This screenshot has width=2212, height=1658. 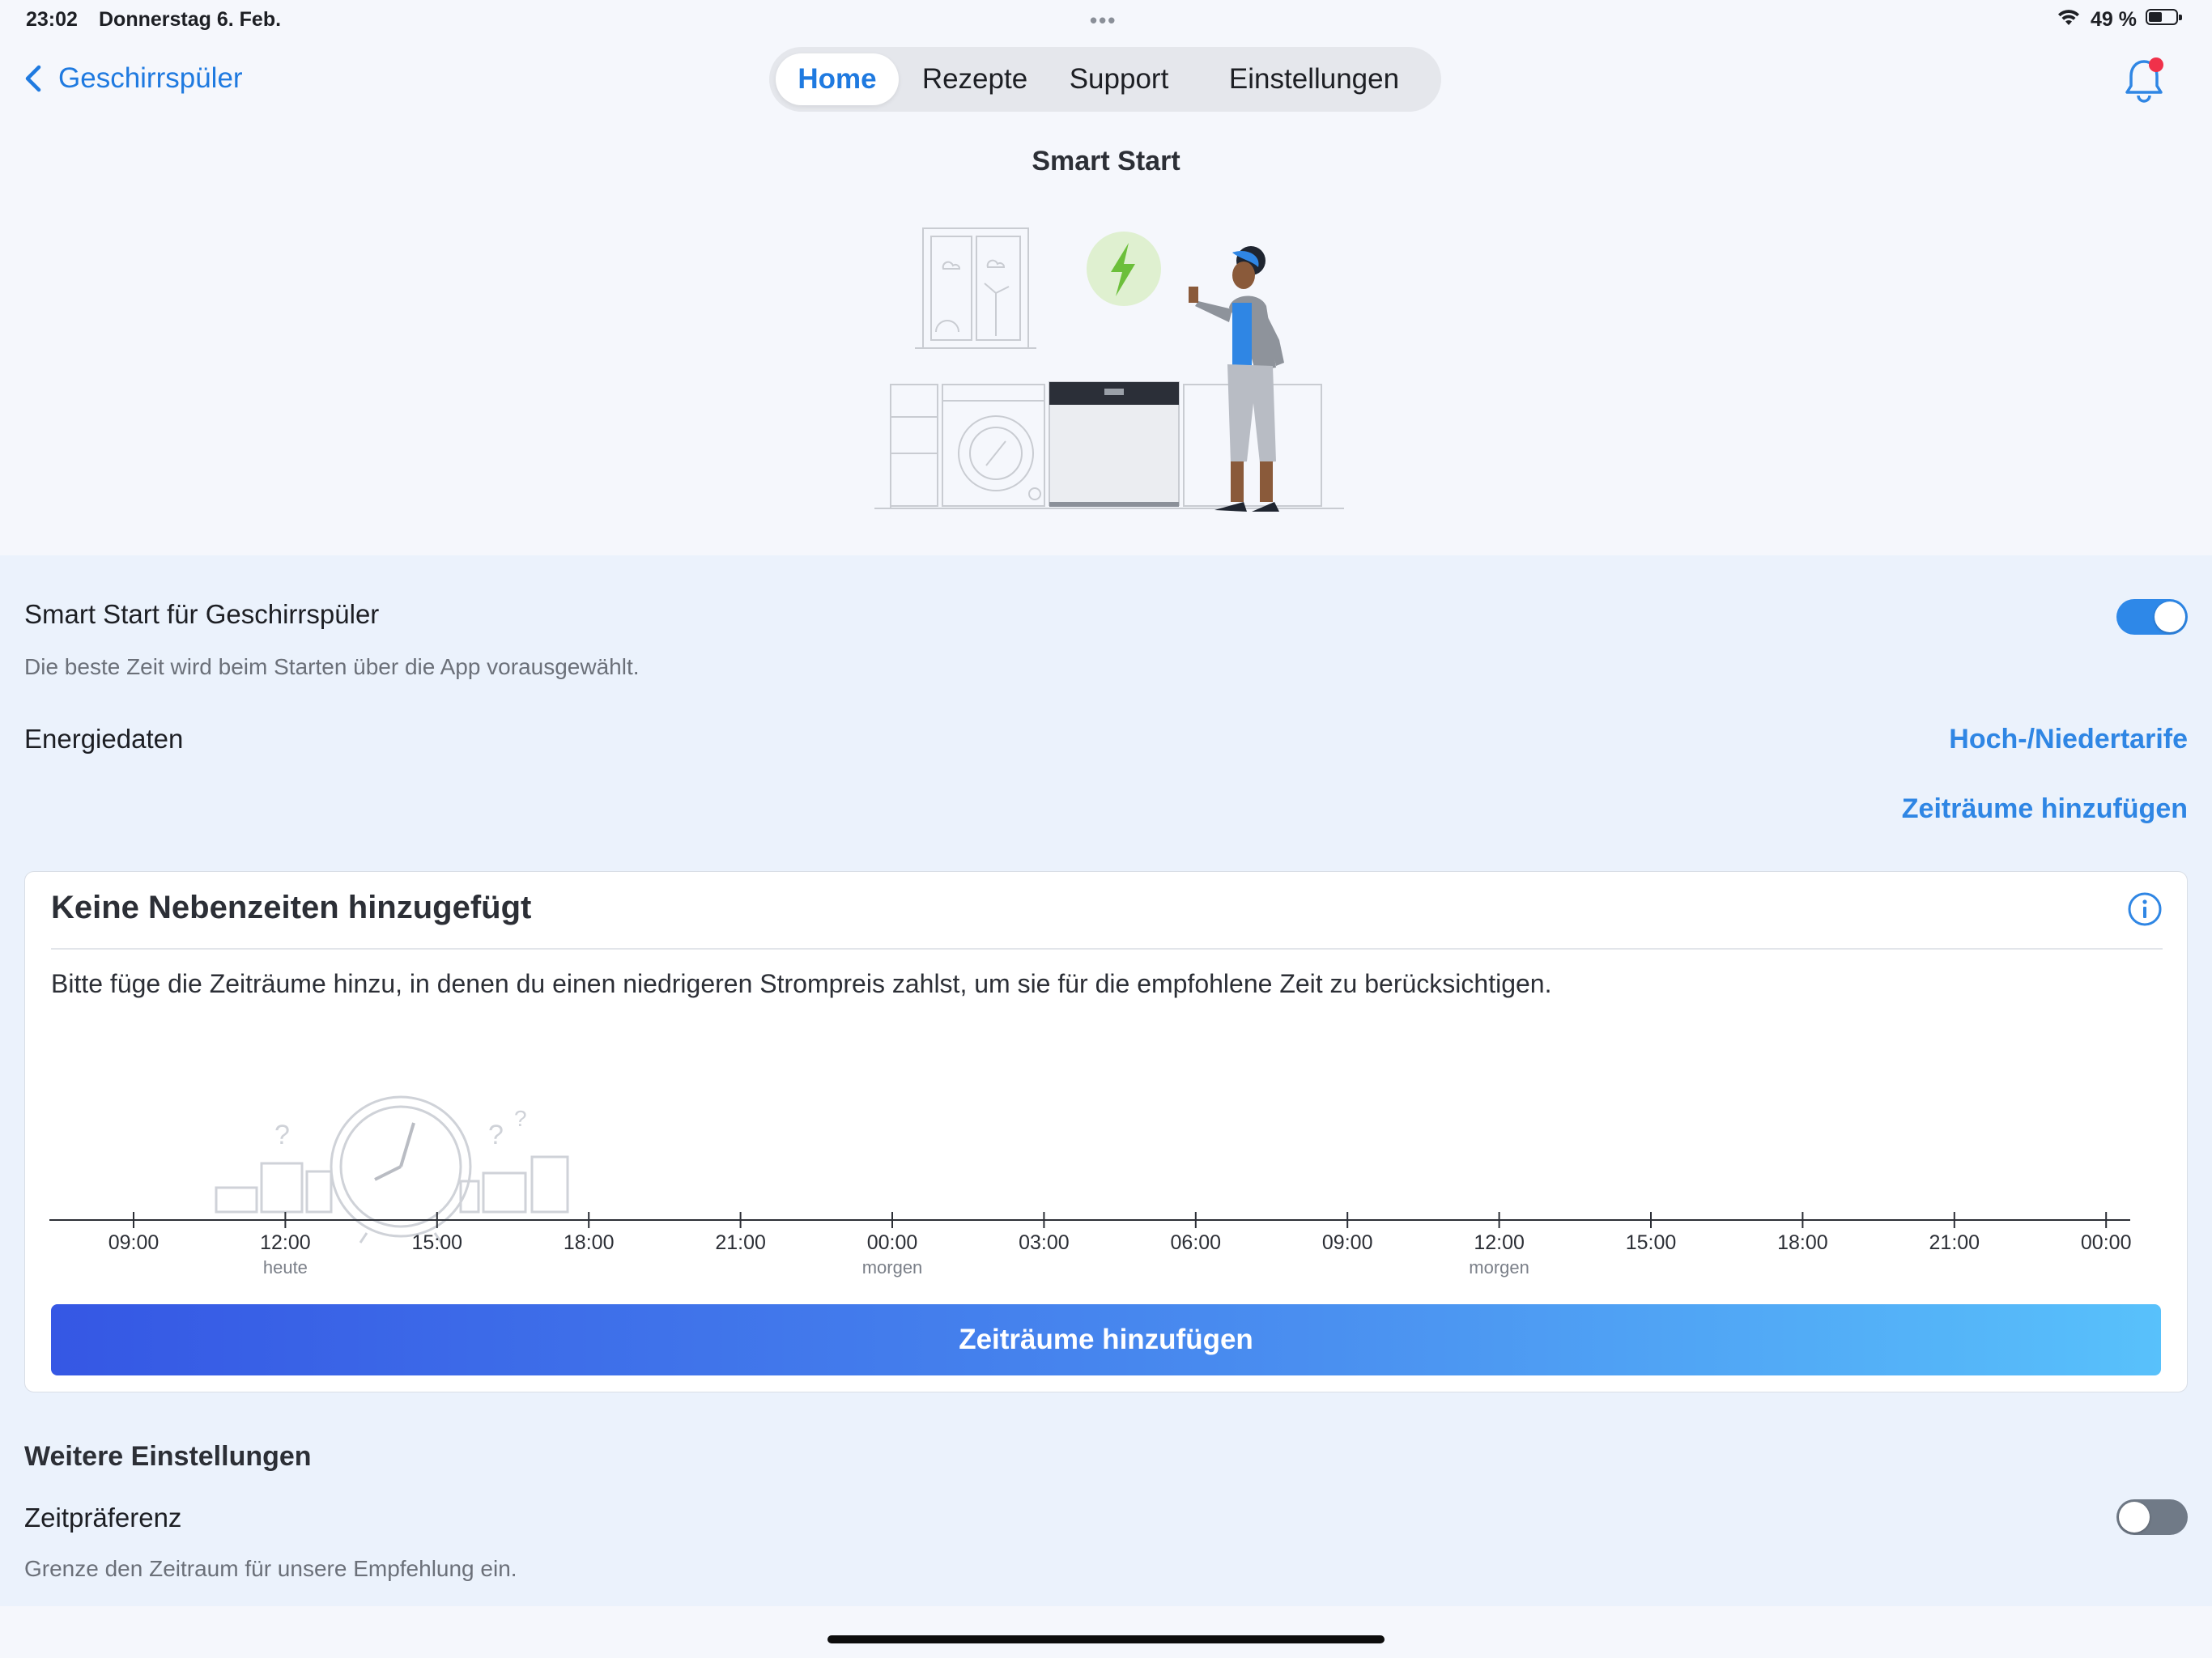 I want to click on timeline-day-label: heute, so click(x=286, y=1267).